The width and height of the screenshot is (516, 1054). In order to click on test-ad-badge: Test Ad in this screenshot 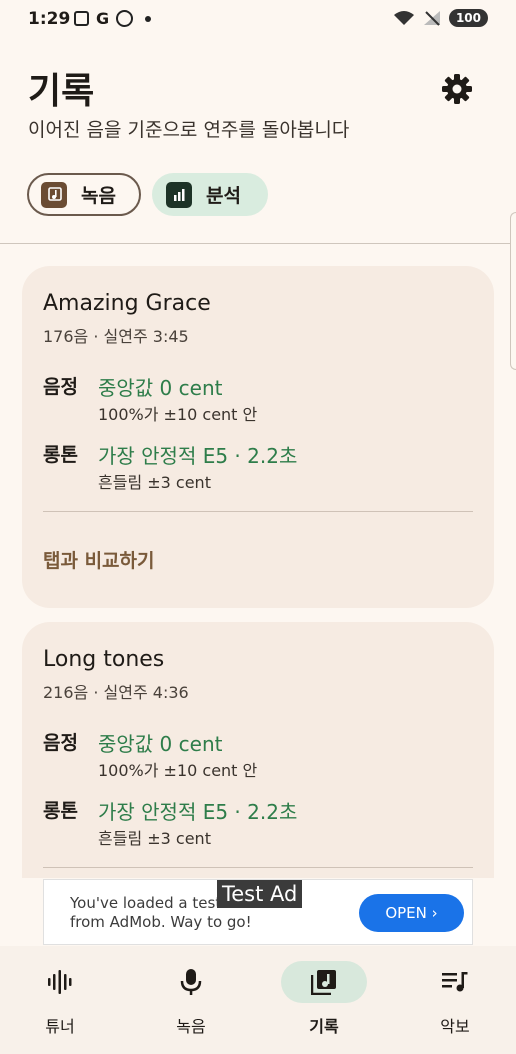, I will do `click(260, 894)`.